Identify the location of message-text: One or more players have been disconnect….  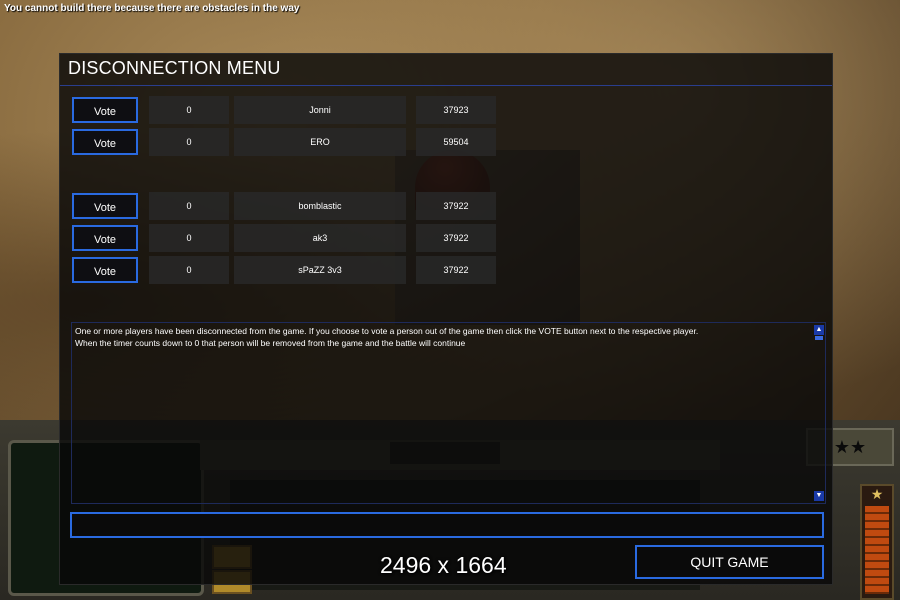
(387, 337).